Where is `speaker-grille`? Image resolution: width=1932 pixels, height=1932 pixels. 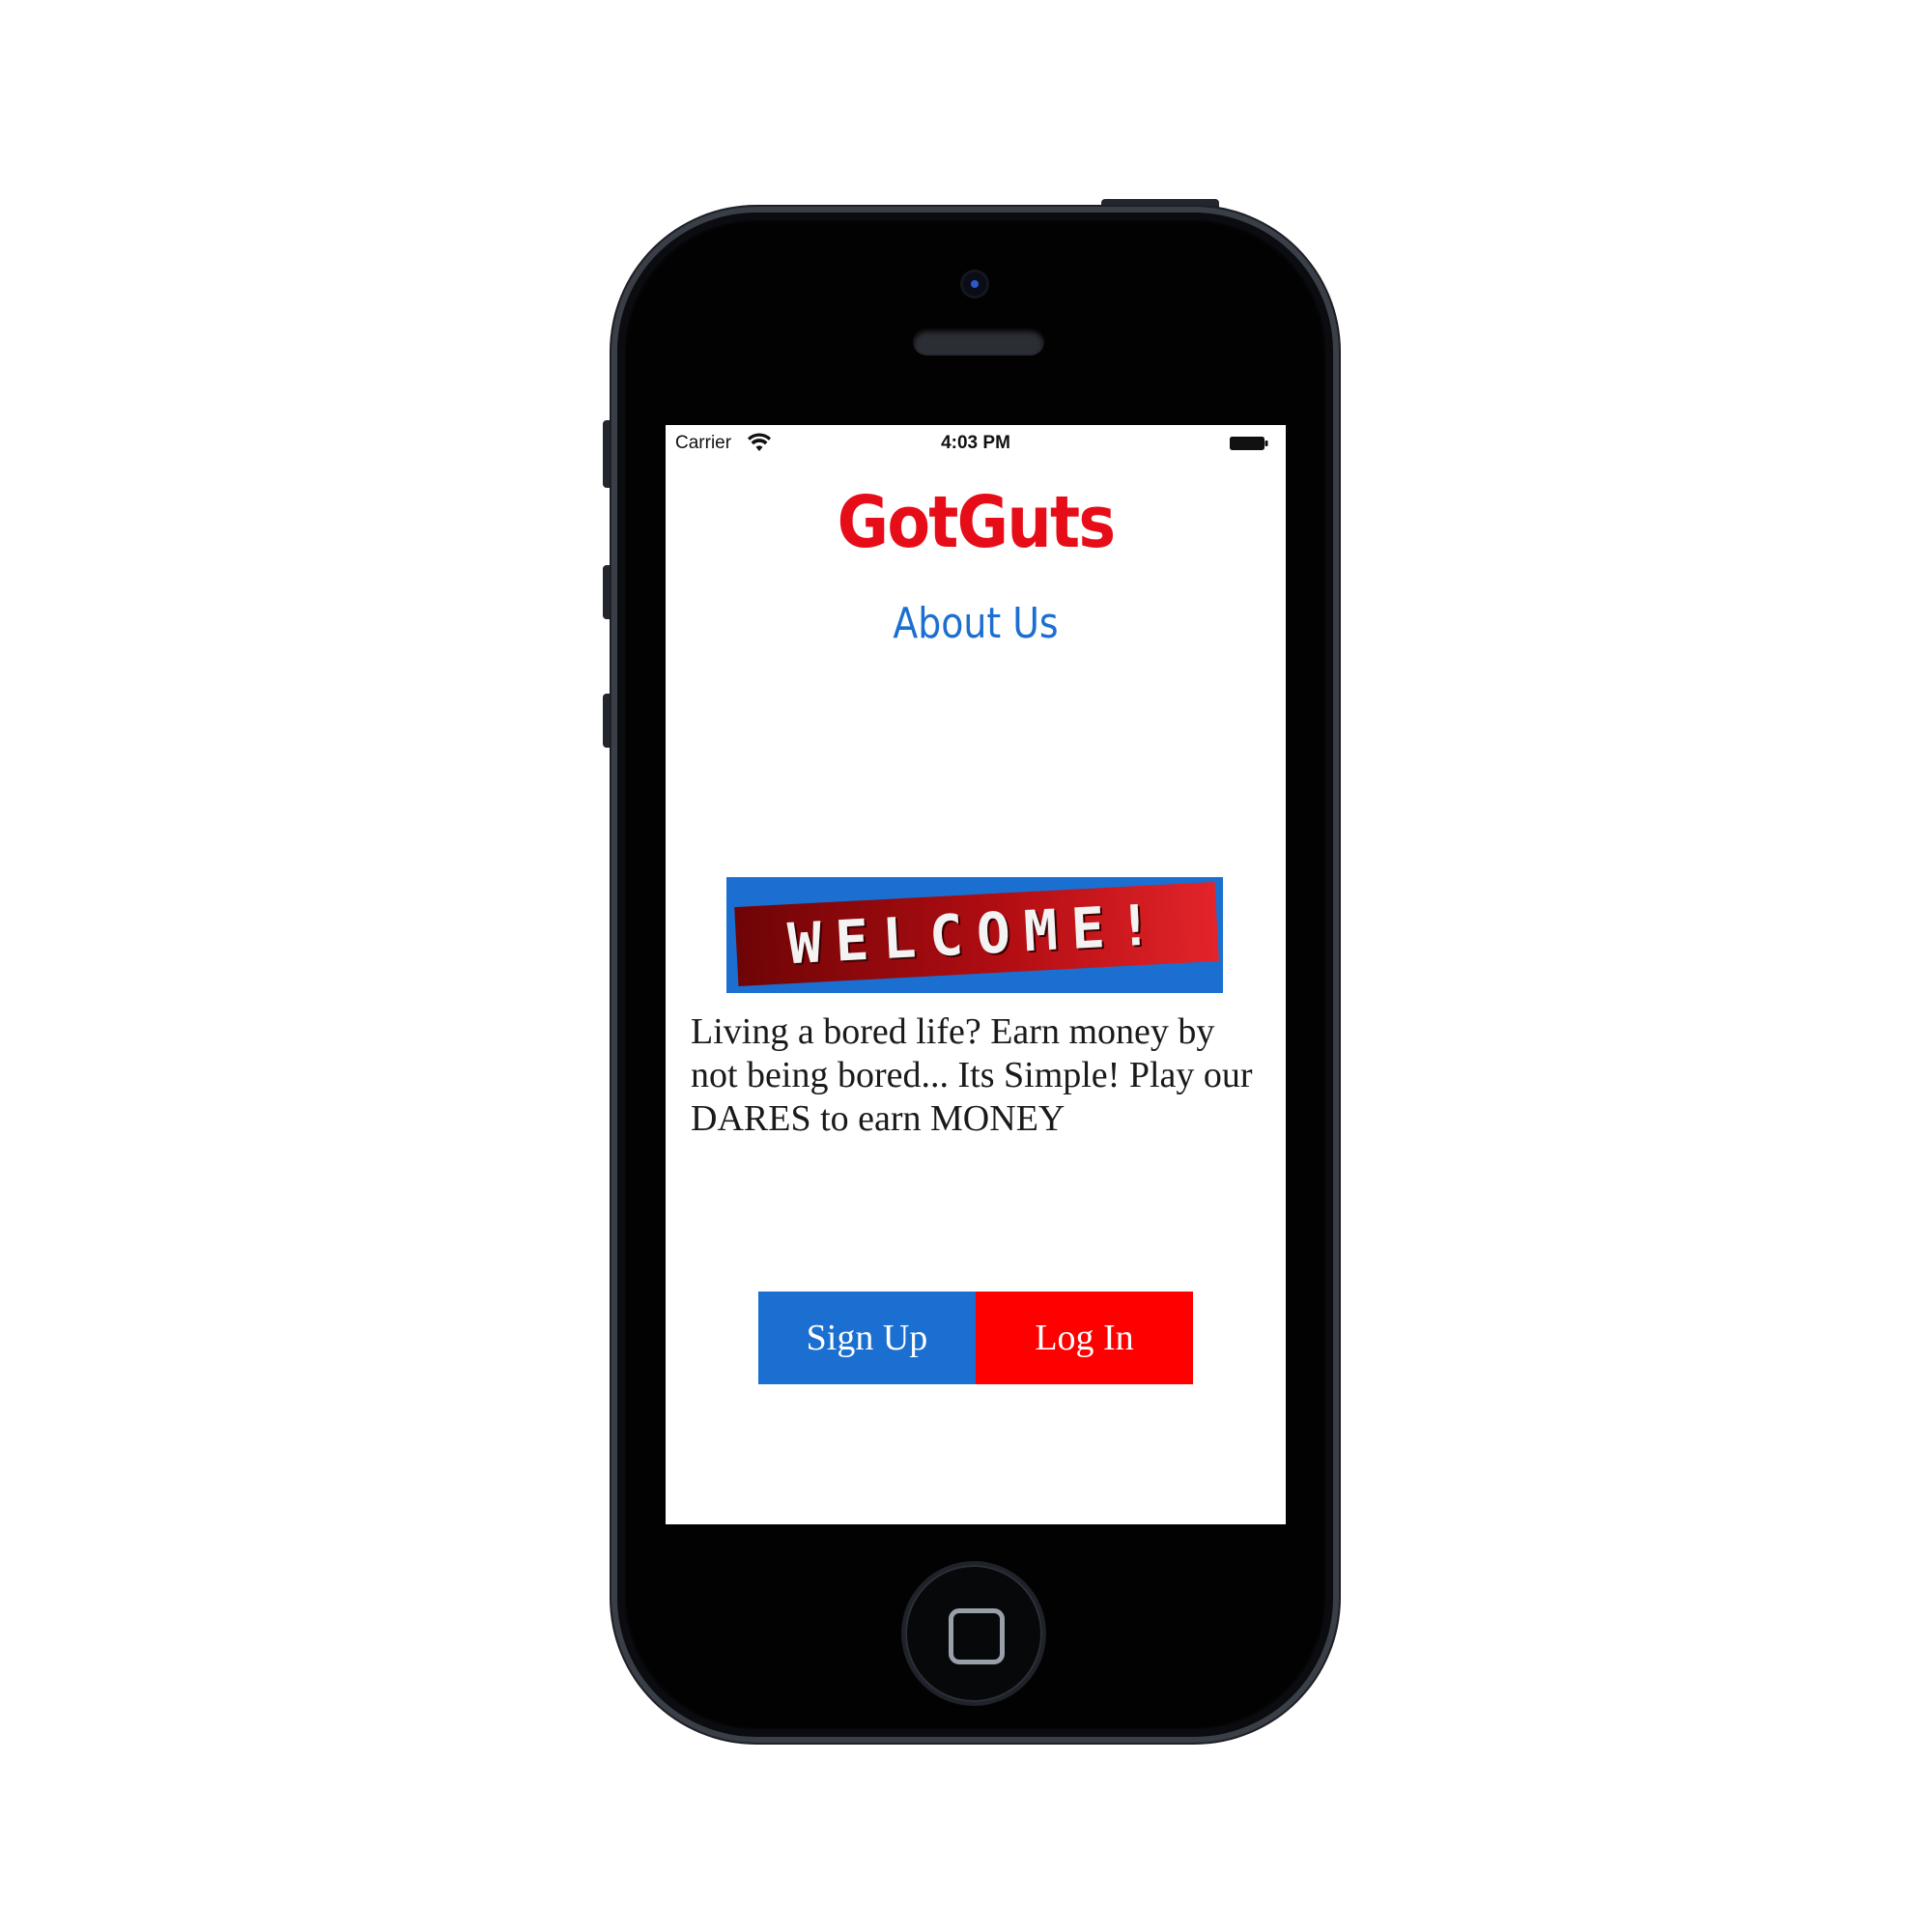
speaker-grille is located at coordinates (978, 341).